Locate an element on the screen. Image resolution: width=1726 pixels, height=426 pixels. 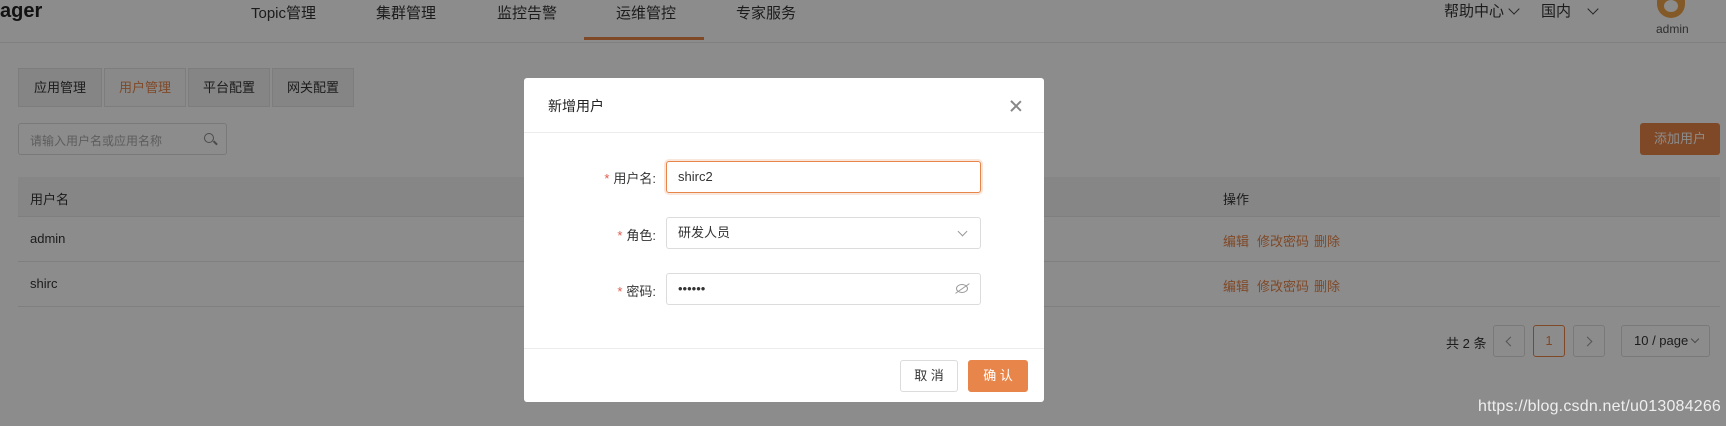
close-icon is located at coordinates (1016, 106).